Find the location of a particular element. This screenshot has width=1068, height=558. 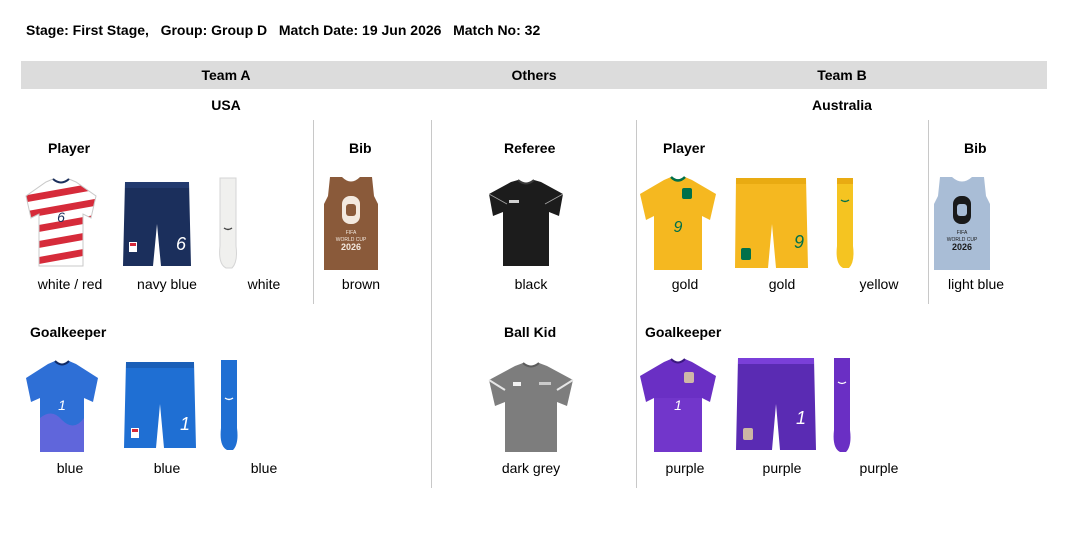

aus-player-shirt-image: 9 is located at coordinates (678, 223).